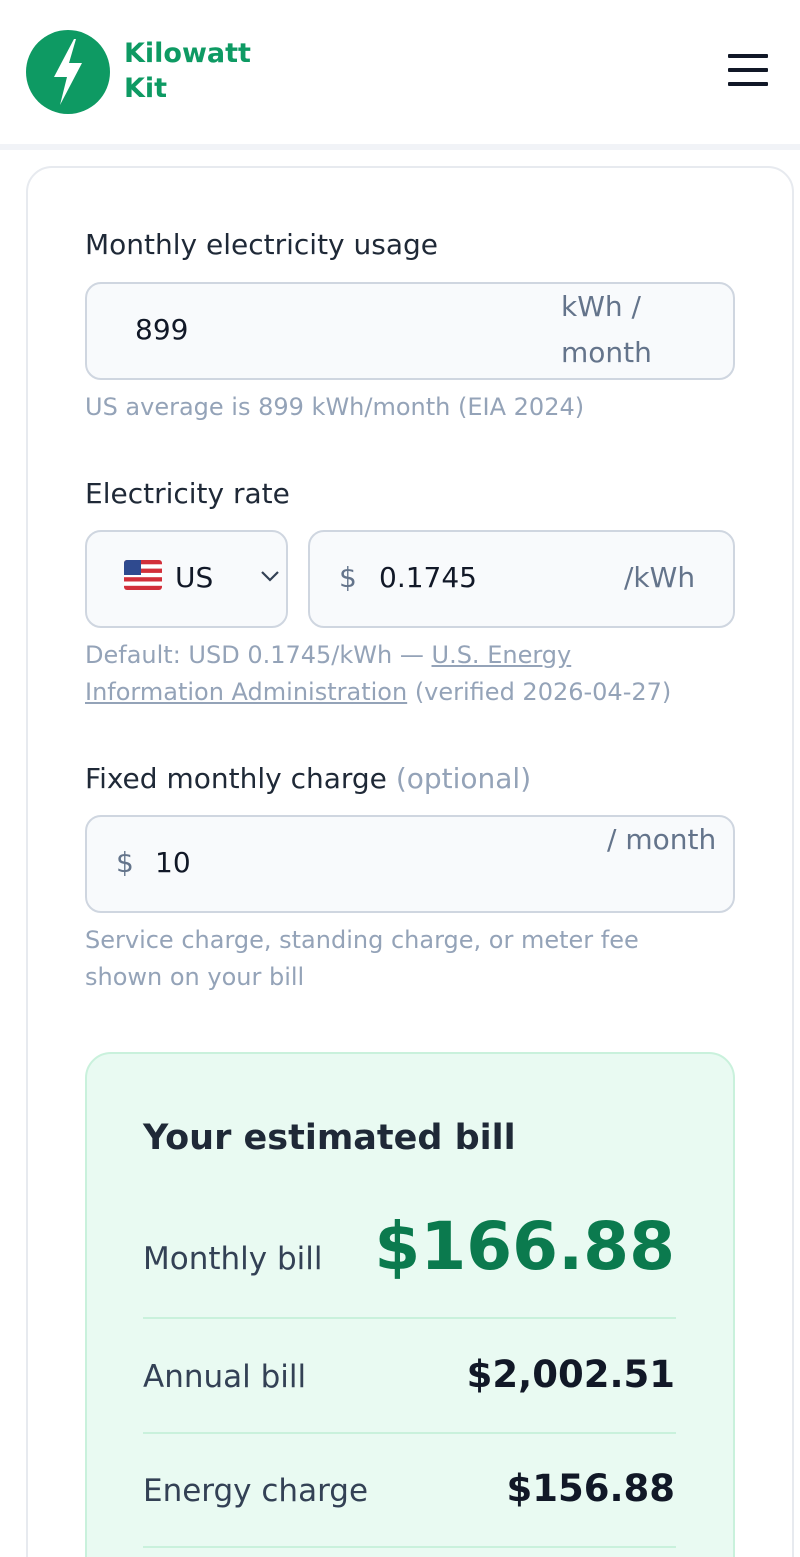 Image resolution: width=800 pixels, height=1557 pixels. Describe the element at coordinates (590, 1488) in the screenshot. I see `energy-charge-value: $156.88` at that location.